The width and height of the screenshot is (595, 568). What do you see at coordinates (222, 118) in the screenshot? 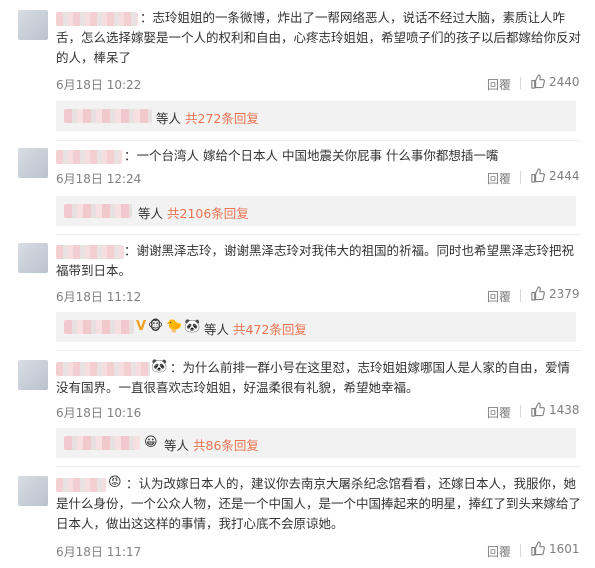
I see `sub-reply-count-link: 共272条回复` at bounding box center [222, 118].